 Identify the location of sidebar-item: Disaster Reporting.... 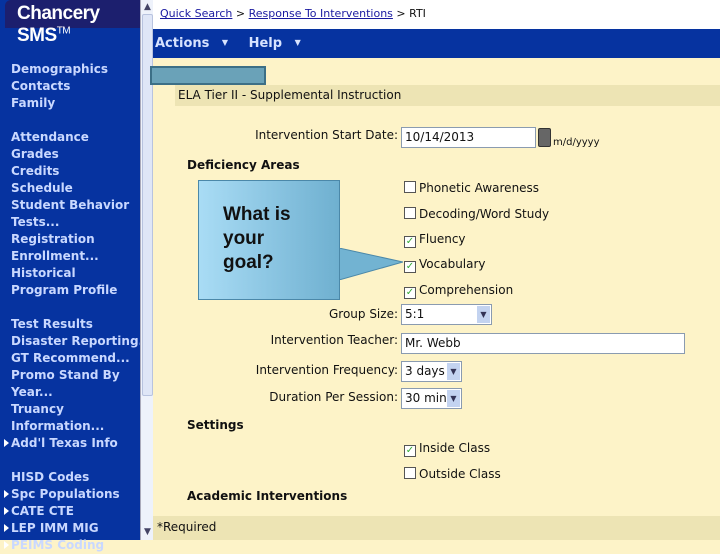
(70, 341).